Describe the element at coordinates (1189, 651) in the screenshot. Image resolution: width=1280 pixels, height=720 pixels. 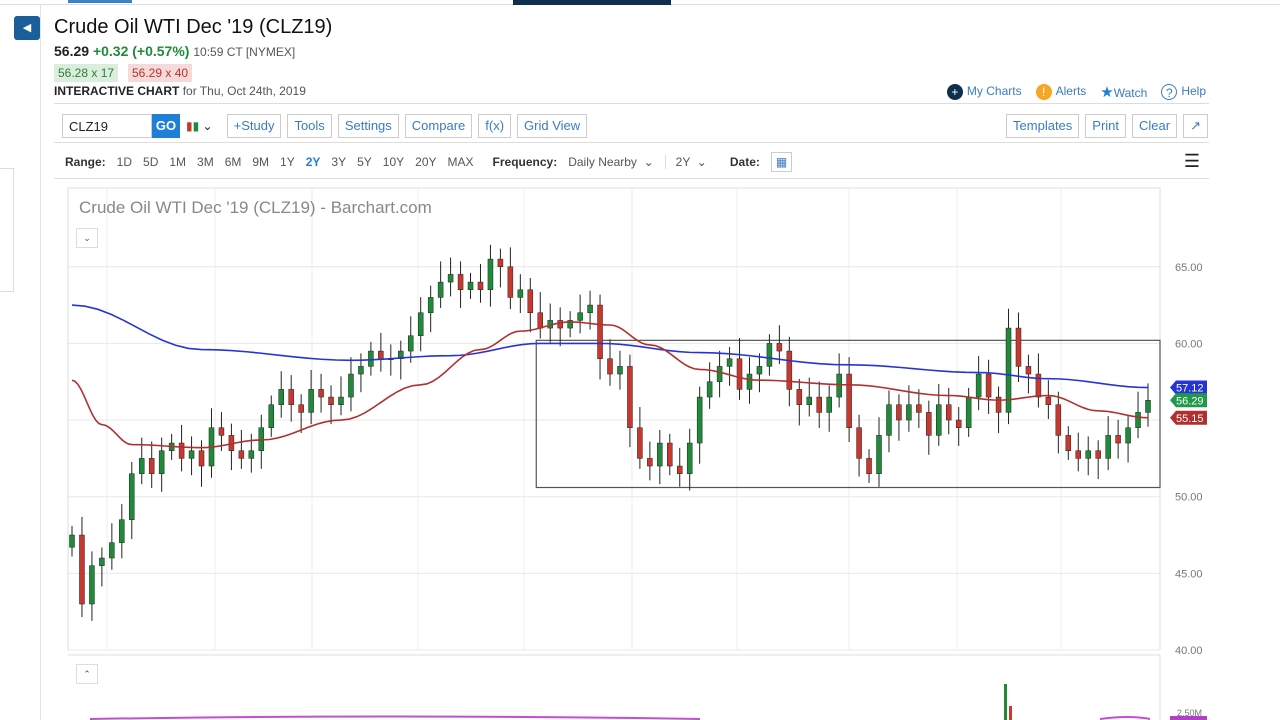
I see `y-tick-label: 40.00` at that location.